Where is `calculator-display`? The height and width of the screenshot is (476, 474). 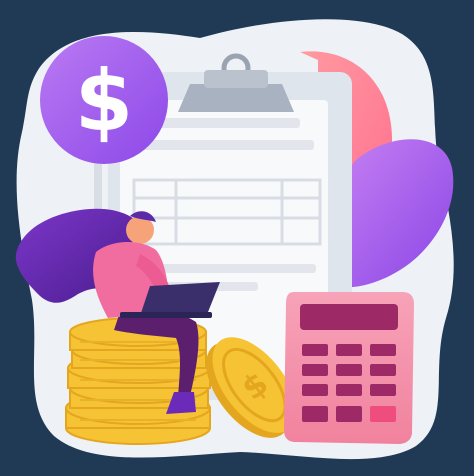 calculator-display is located at coordinates (349, 317).